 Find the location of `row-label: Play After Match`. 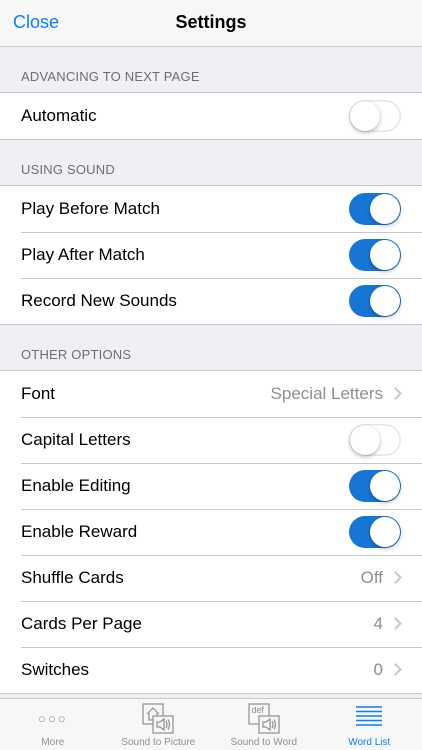

row-label: Play After Match is located at coordinates (83, 254).